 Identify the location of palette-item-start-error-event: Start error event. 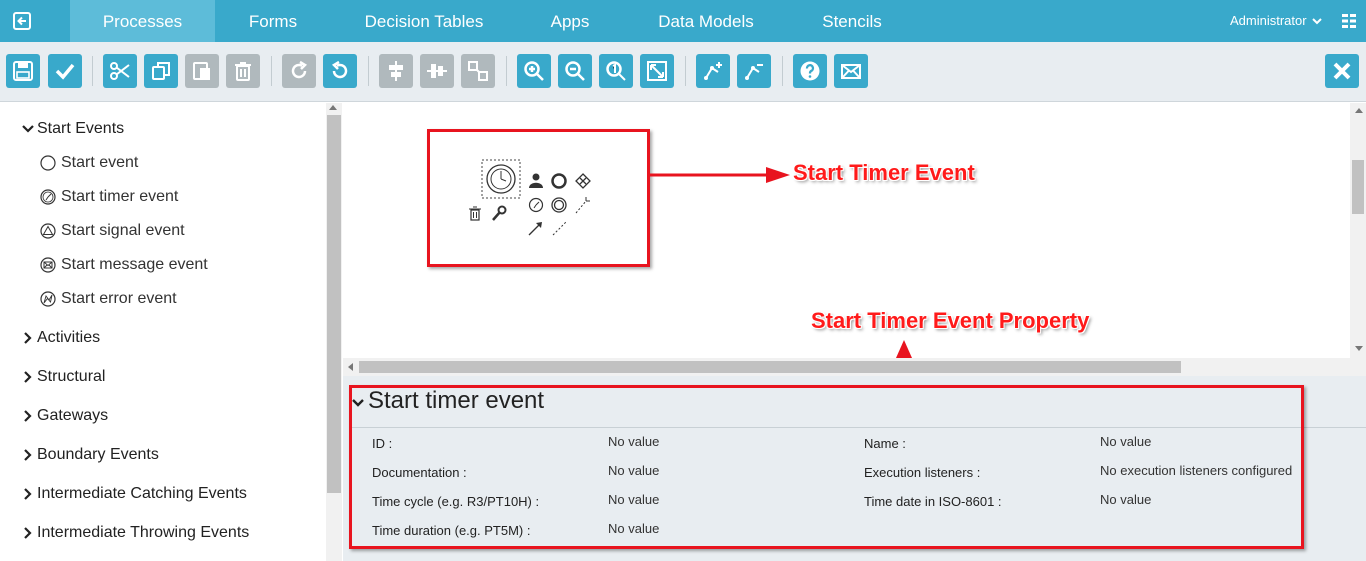
(108, 299).